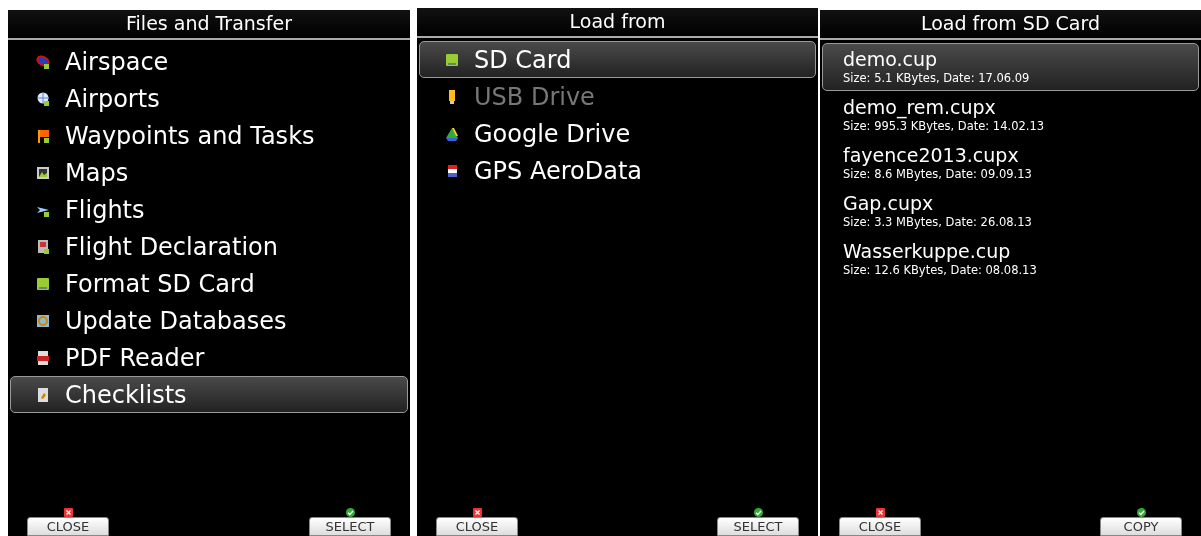 Image resolution: width=1201 pixels, height=536 pixels. I want to click on menu-item: SD Card, so click(617, 59).